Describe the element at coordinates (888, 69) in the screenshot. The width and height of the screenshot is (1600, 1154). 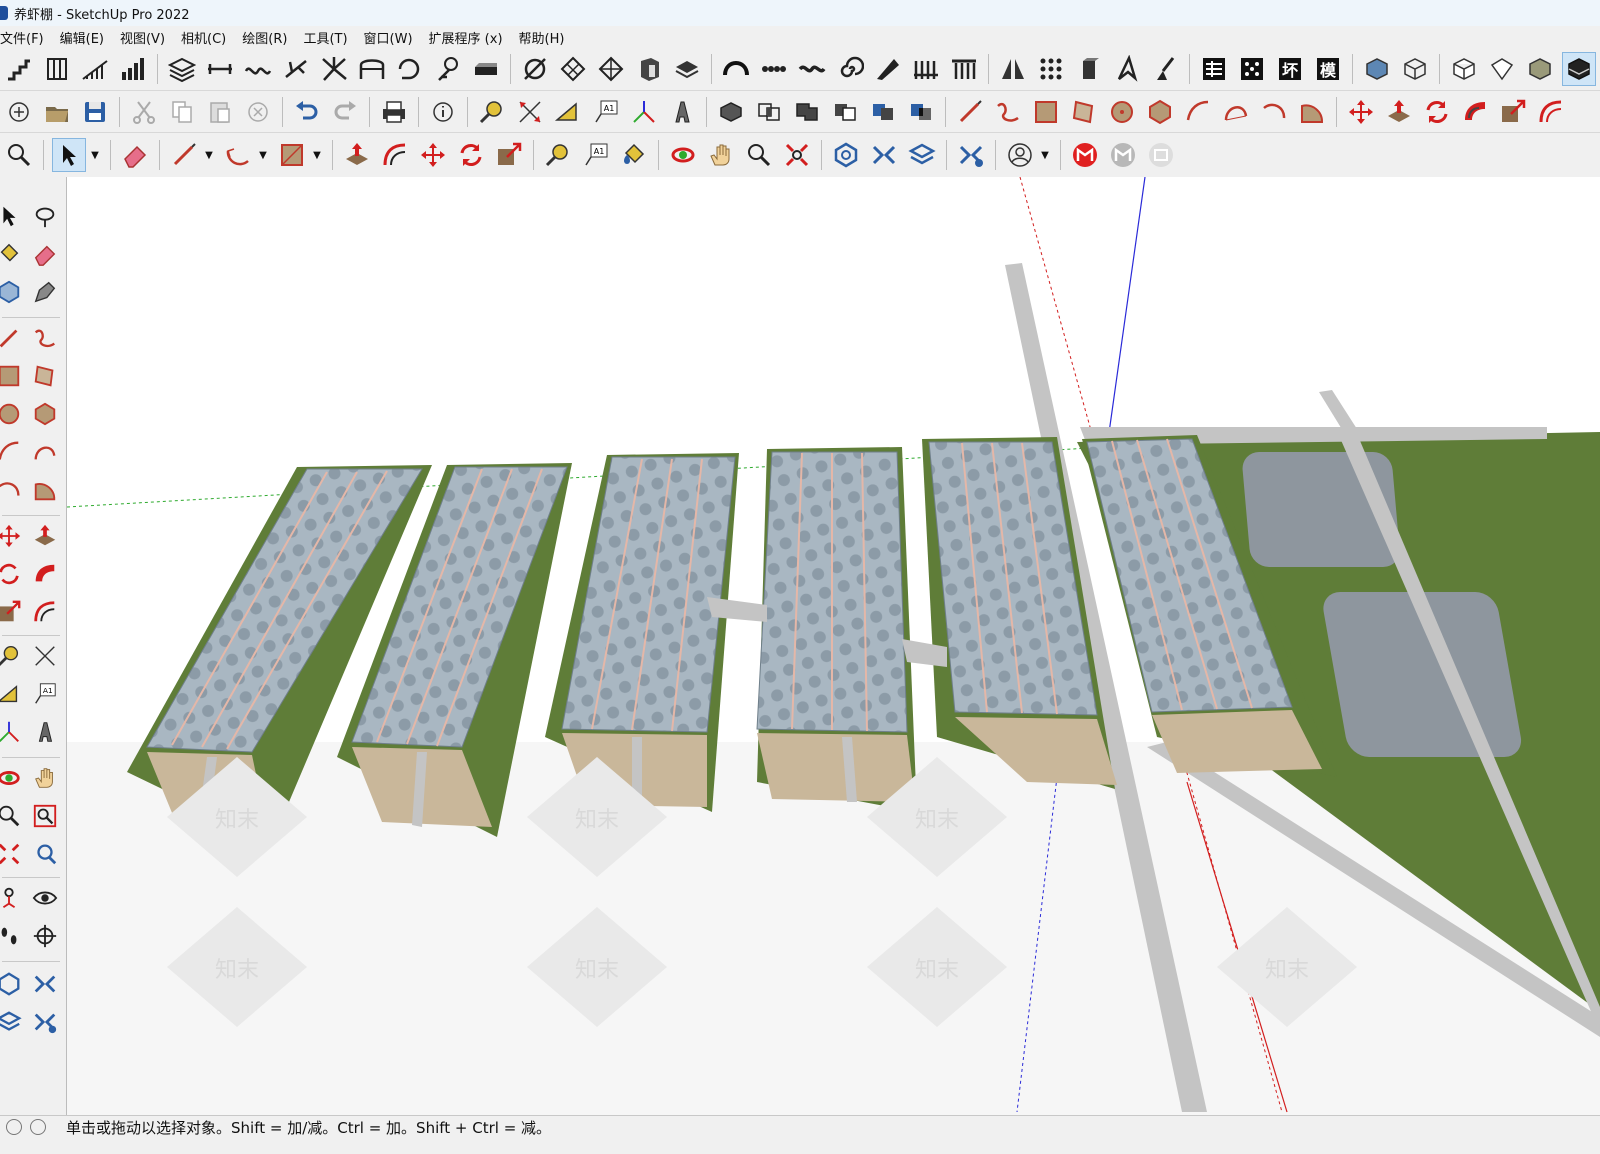
I see `sweep-icon` at that location.